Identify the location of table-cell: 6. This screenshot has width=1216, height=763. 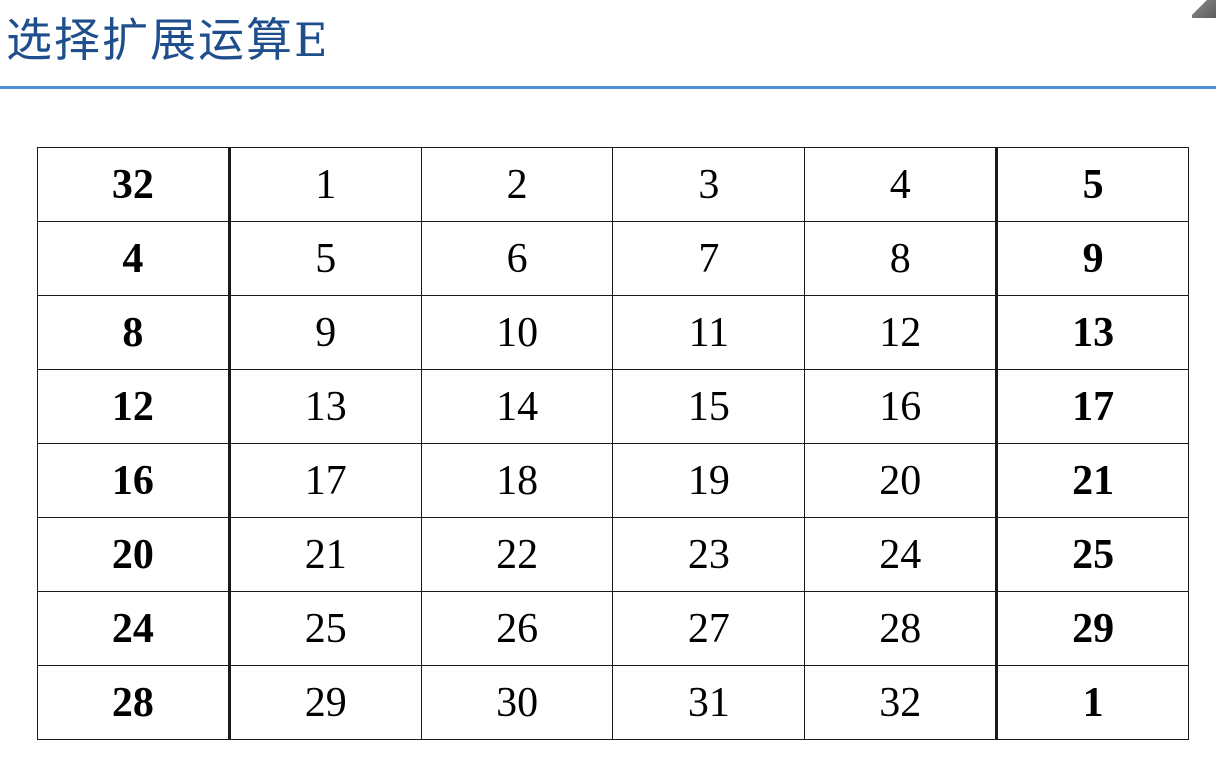
(517, 258).